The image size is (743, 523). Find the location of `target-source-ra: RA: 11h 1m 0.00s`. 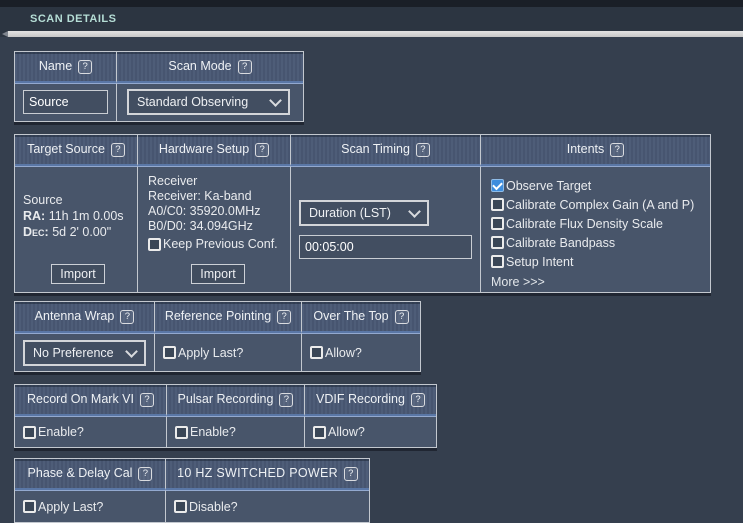

target-source-ra: RA: 11h 1m 0.00s is located at coordinates (78, 216).